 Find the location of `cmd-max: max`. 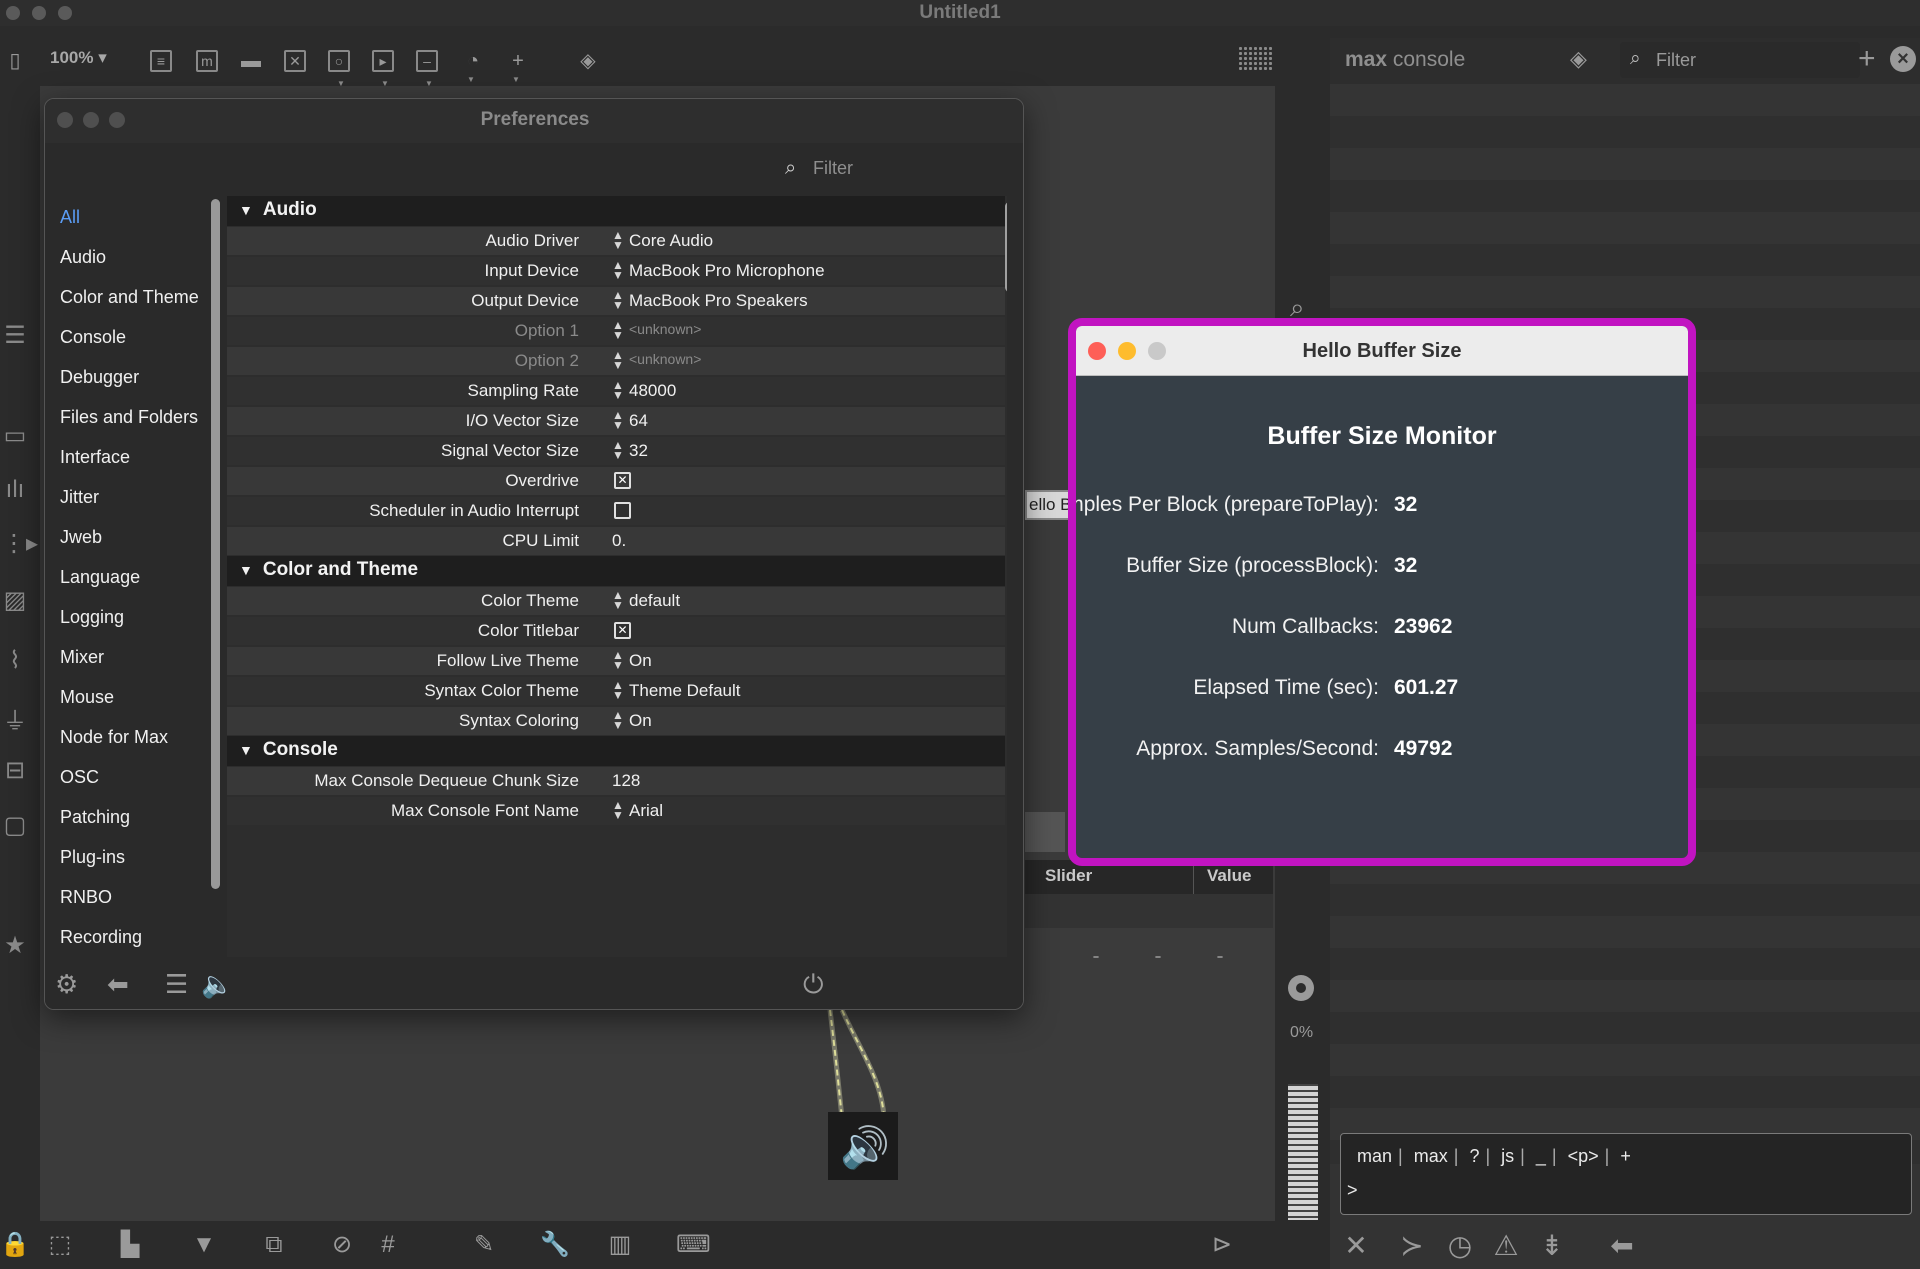

cmd-max: max is located at coordinates (1431, 1156).